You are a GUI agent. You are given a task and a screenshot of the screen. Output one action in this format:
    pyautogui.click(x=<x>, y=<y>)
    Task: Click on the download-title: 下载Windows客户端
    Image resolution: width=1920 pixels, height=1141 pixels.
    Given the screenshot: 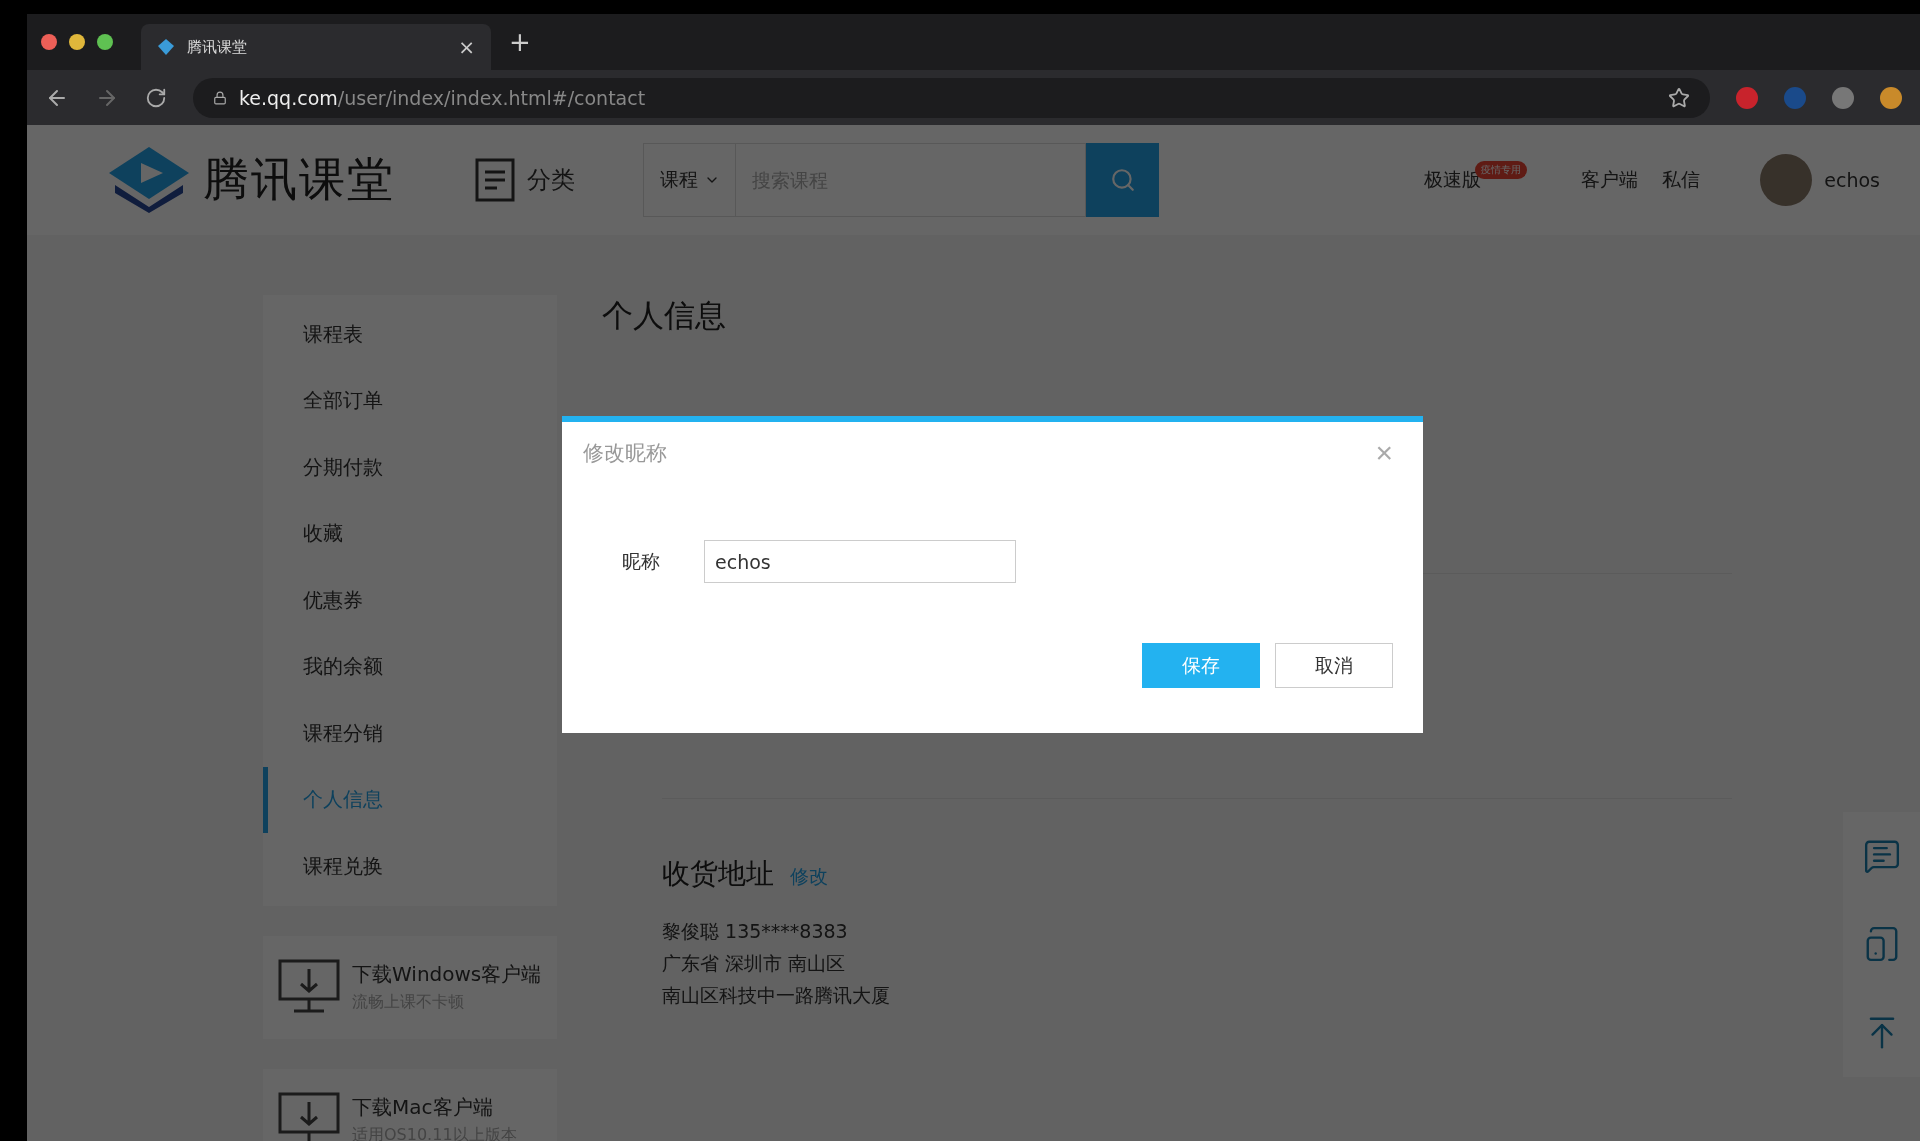 What is the action you would take?
    pyautogui.click(x=447, y=974)
    